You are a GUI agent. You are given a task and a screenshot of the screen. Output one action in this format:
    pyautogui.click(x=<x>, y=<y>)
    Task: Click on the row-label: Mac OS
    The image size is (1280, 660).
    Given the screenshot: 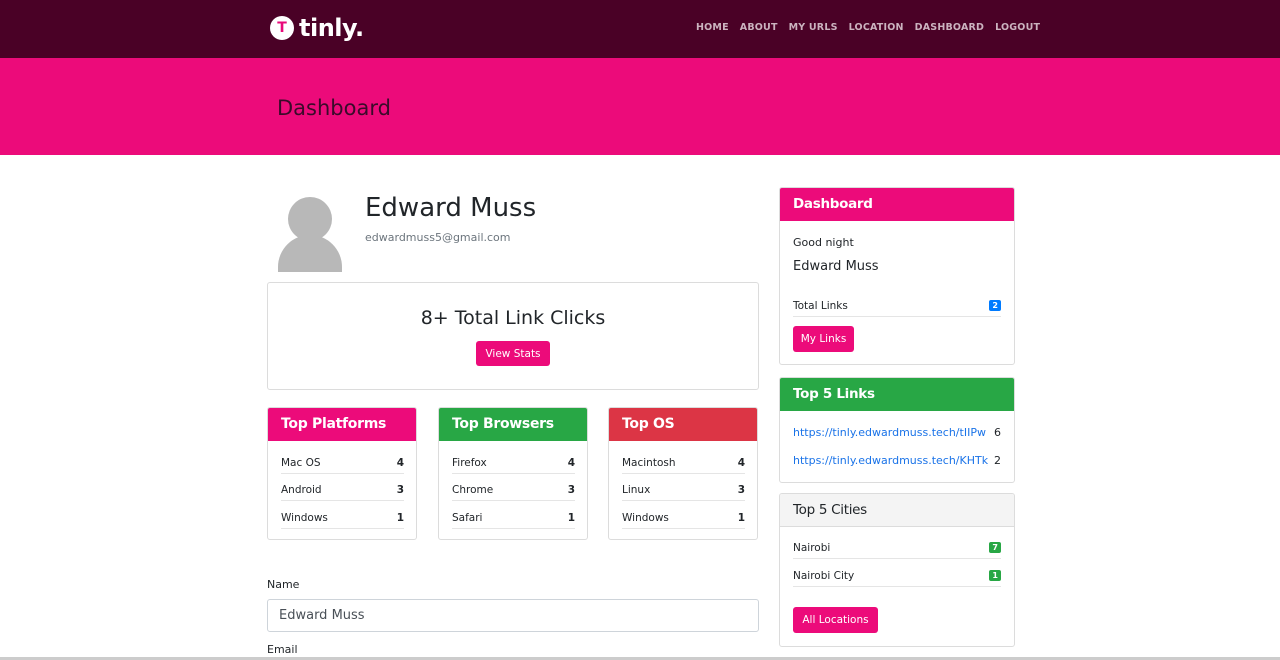 What is the action you would take?
    pyautogui.click(x=301, y=462)
    